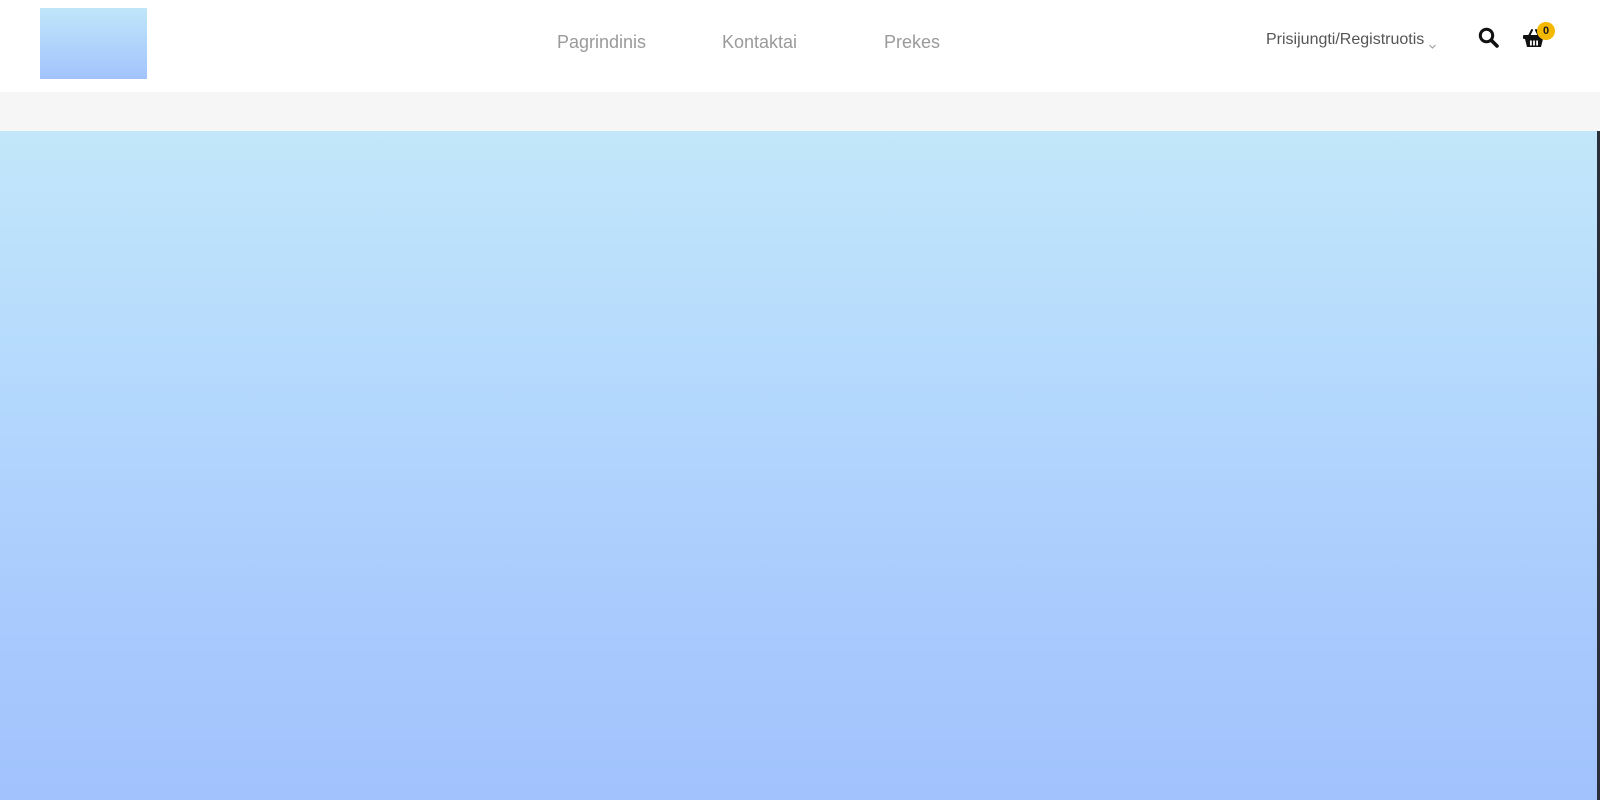 Image resolution: width=1600 pixels, height=800 pixels. What do you see at coordinates (1433, 43) in the screenshot?
I see `chevron-down-icon` at bounding box center [1433, 43].